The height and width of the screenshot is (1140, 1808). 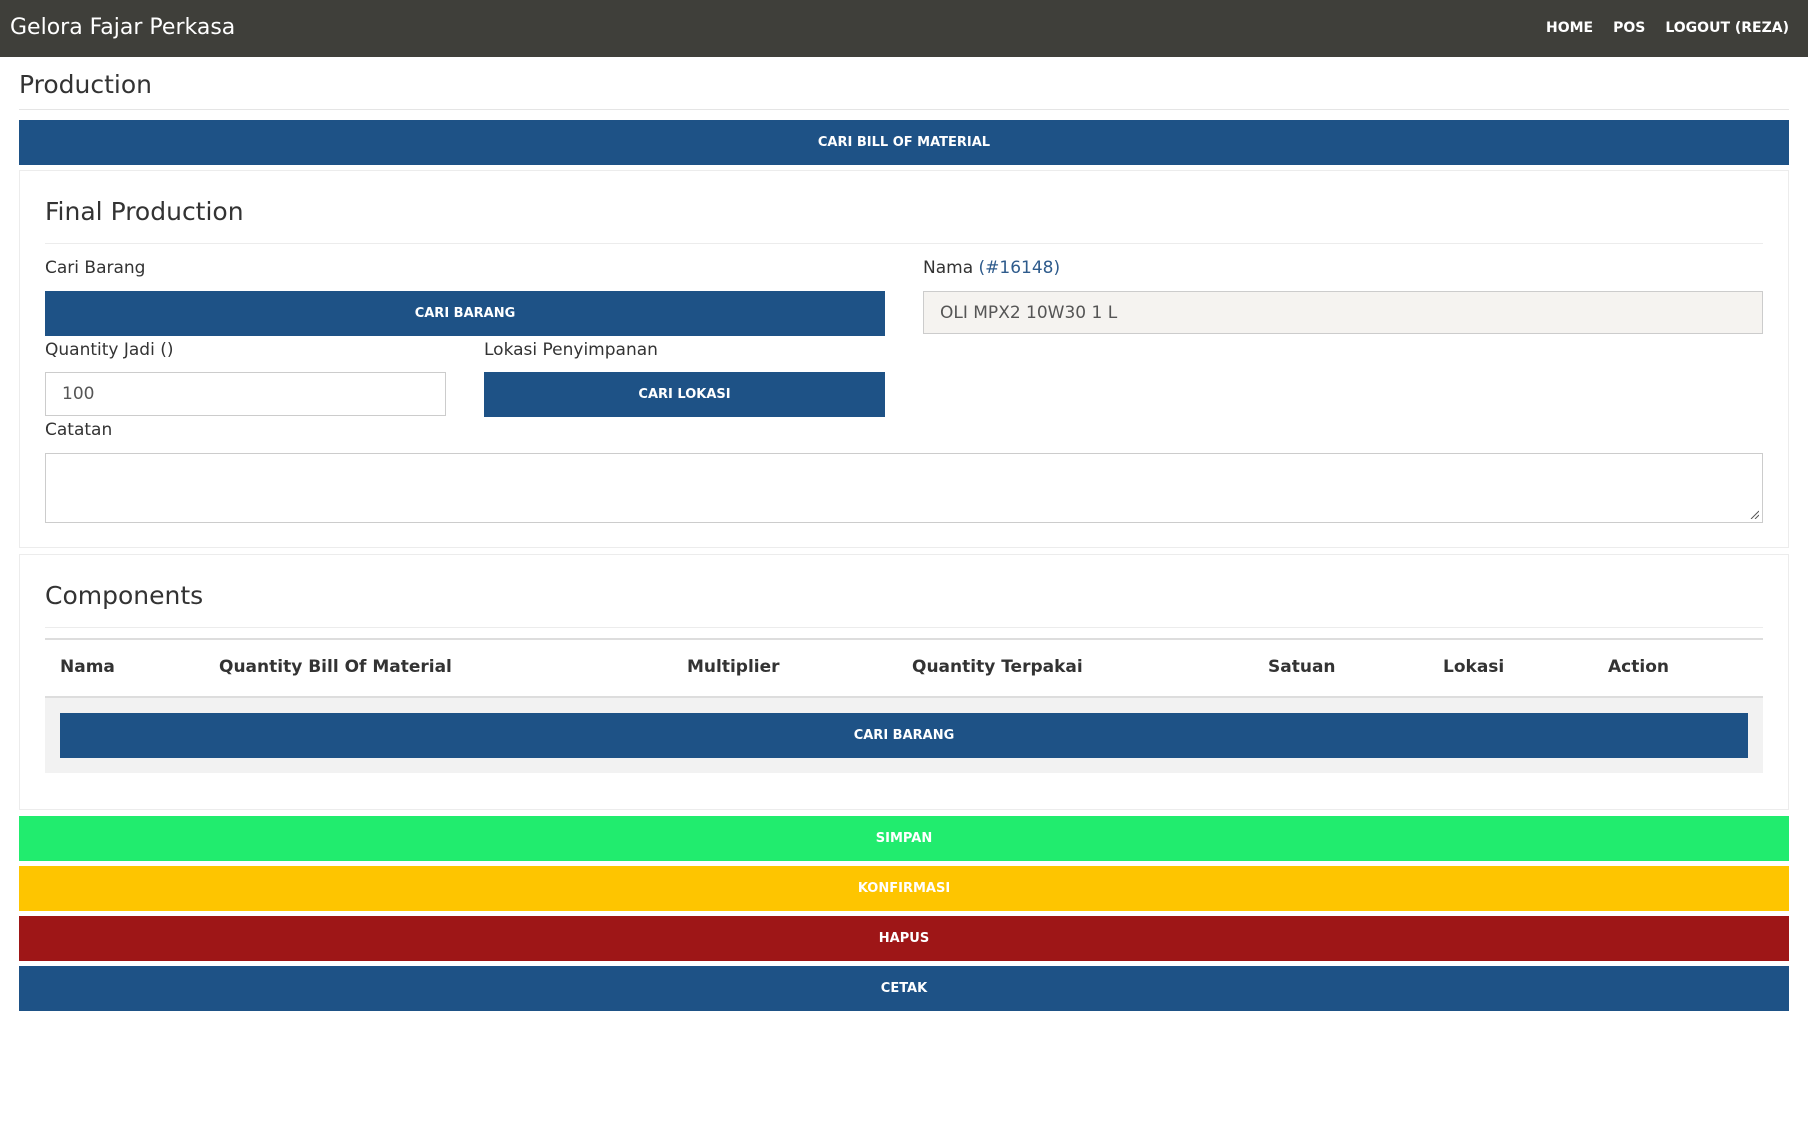 I want to click on nama-label: Nama (#16148), so click(x=991, y=268).